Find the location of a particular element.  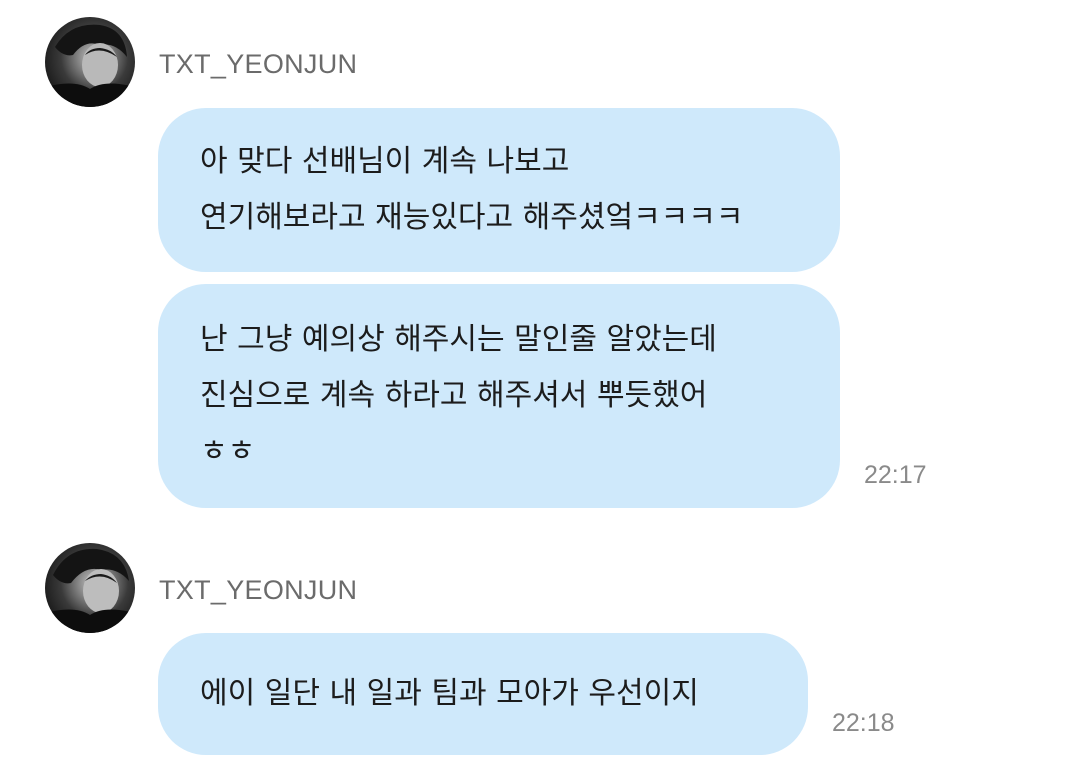

message-bubble: 아 맞다 선배님이 계속 나보고 연기해보라고 재능있다고 해주셨엌ㅋㅋㅋㅋ is located at coordinates (499, 190).